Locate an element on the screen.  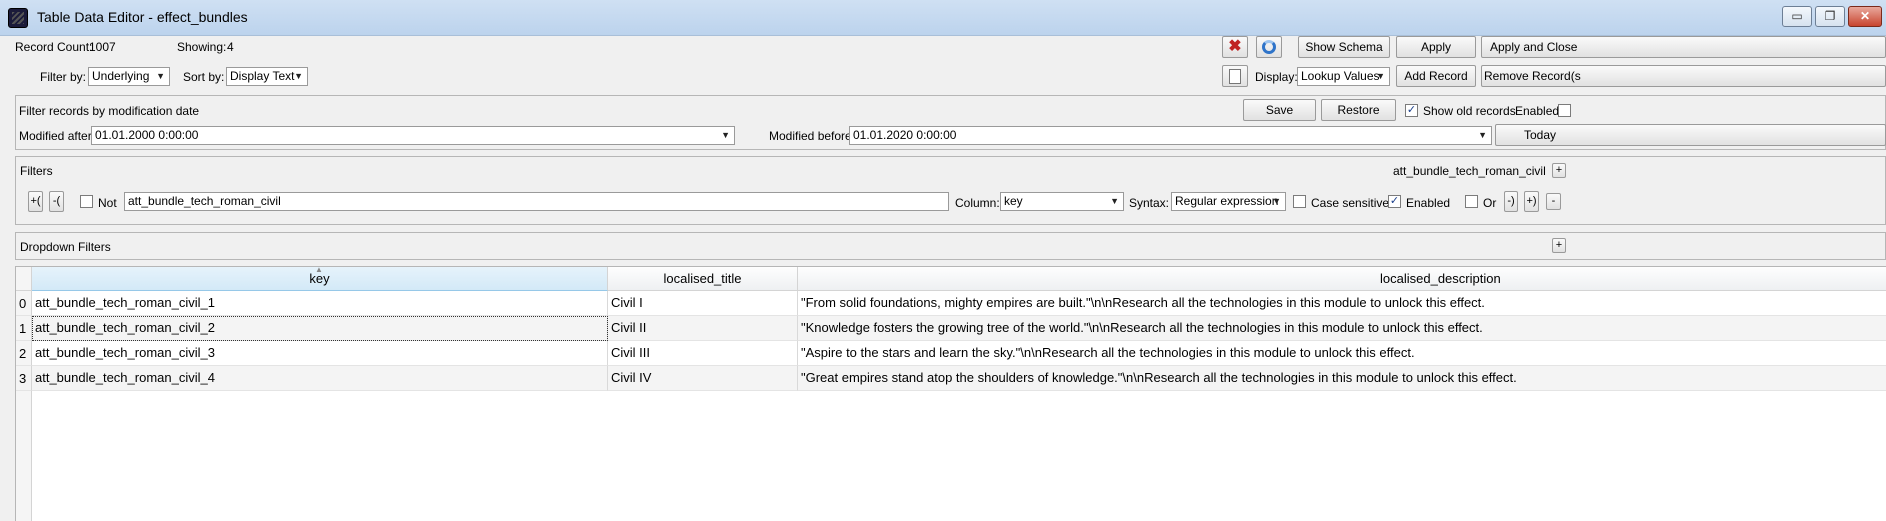
show-old-records-label: Show old records is located at coordinates (1469, 111).